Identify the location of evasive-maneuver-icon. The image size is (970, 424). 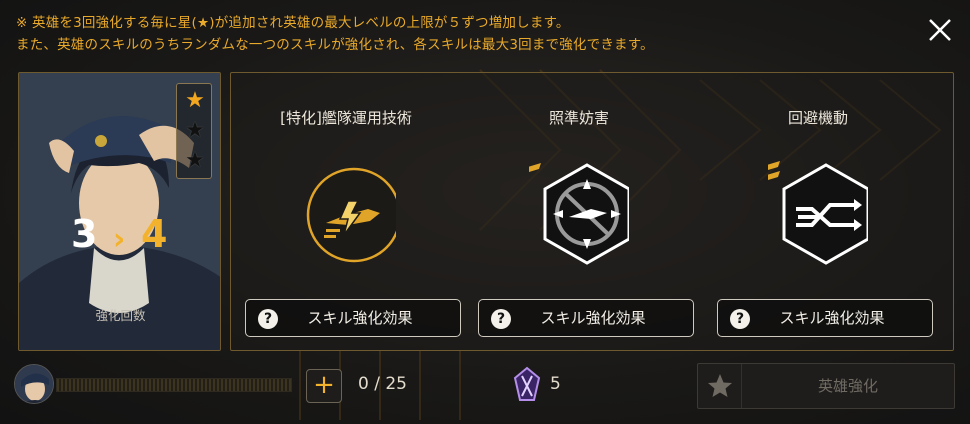
(818, 211).